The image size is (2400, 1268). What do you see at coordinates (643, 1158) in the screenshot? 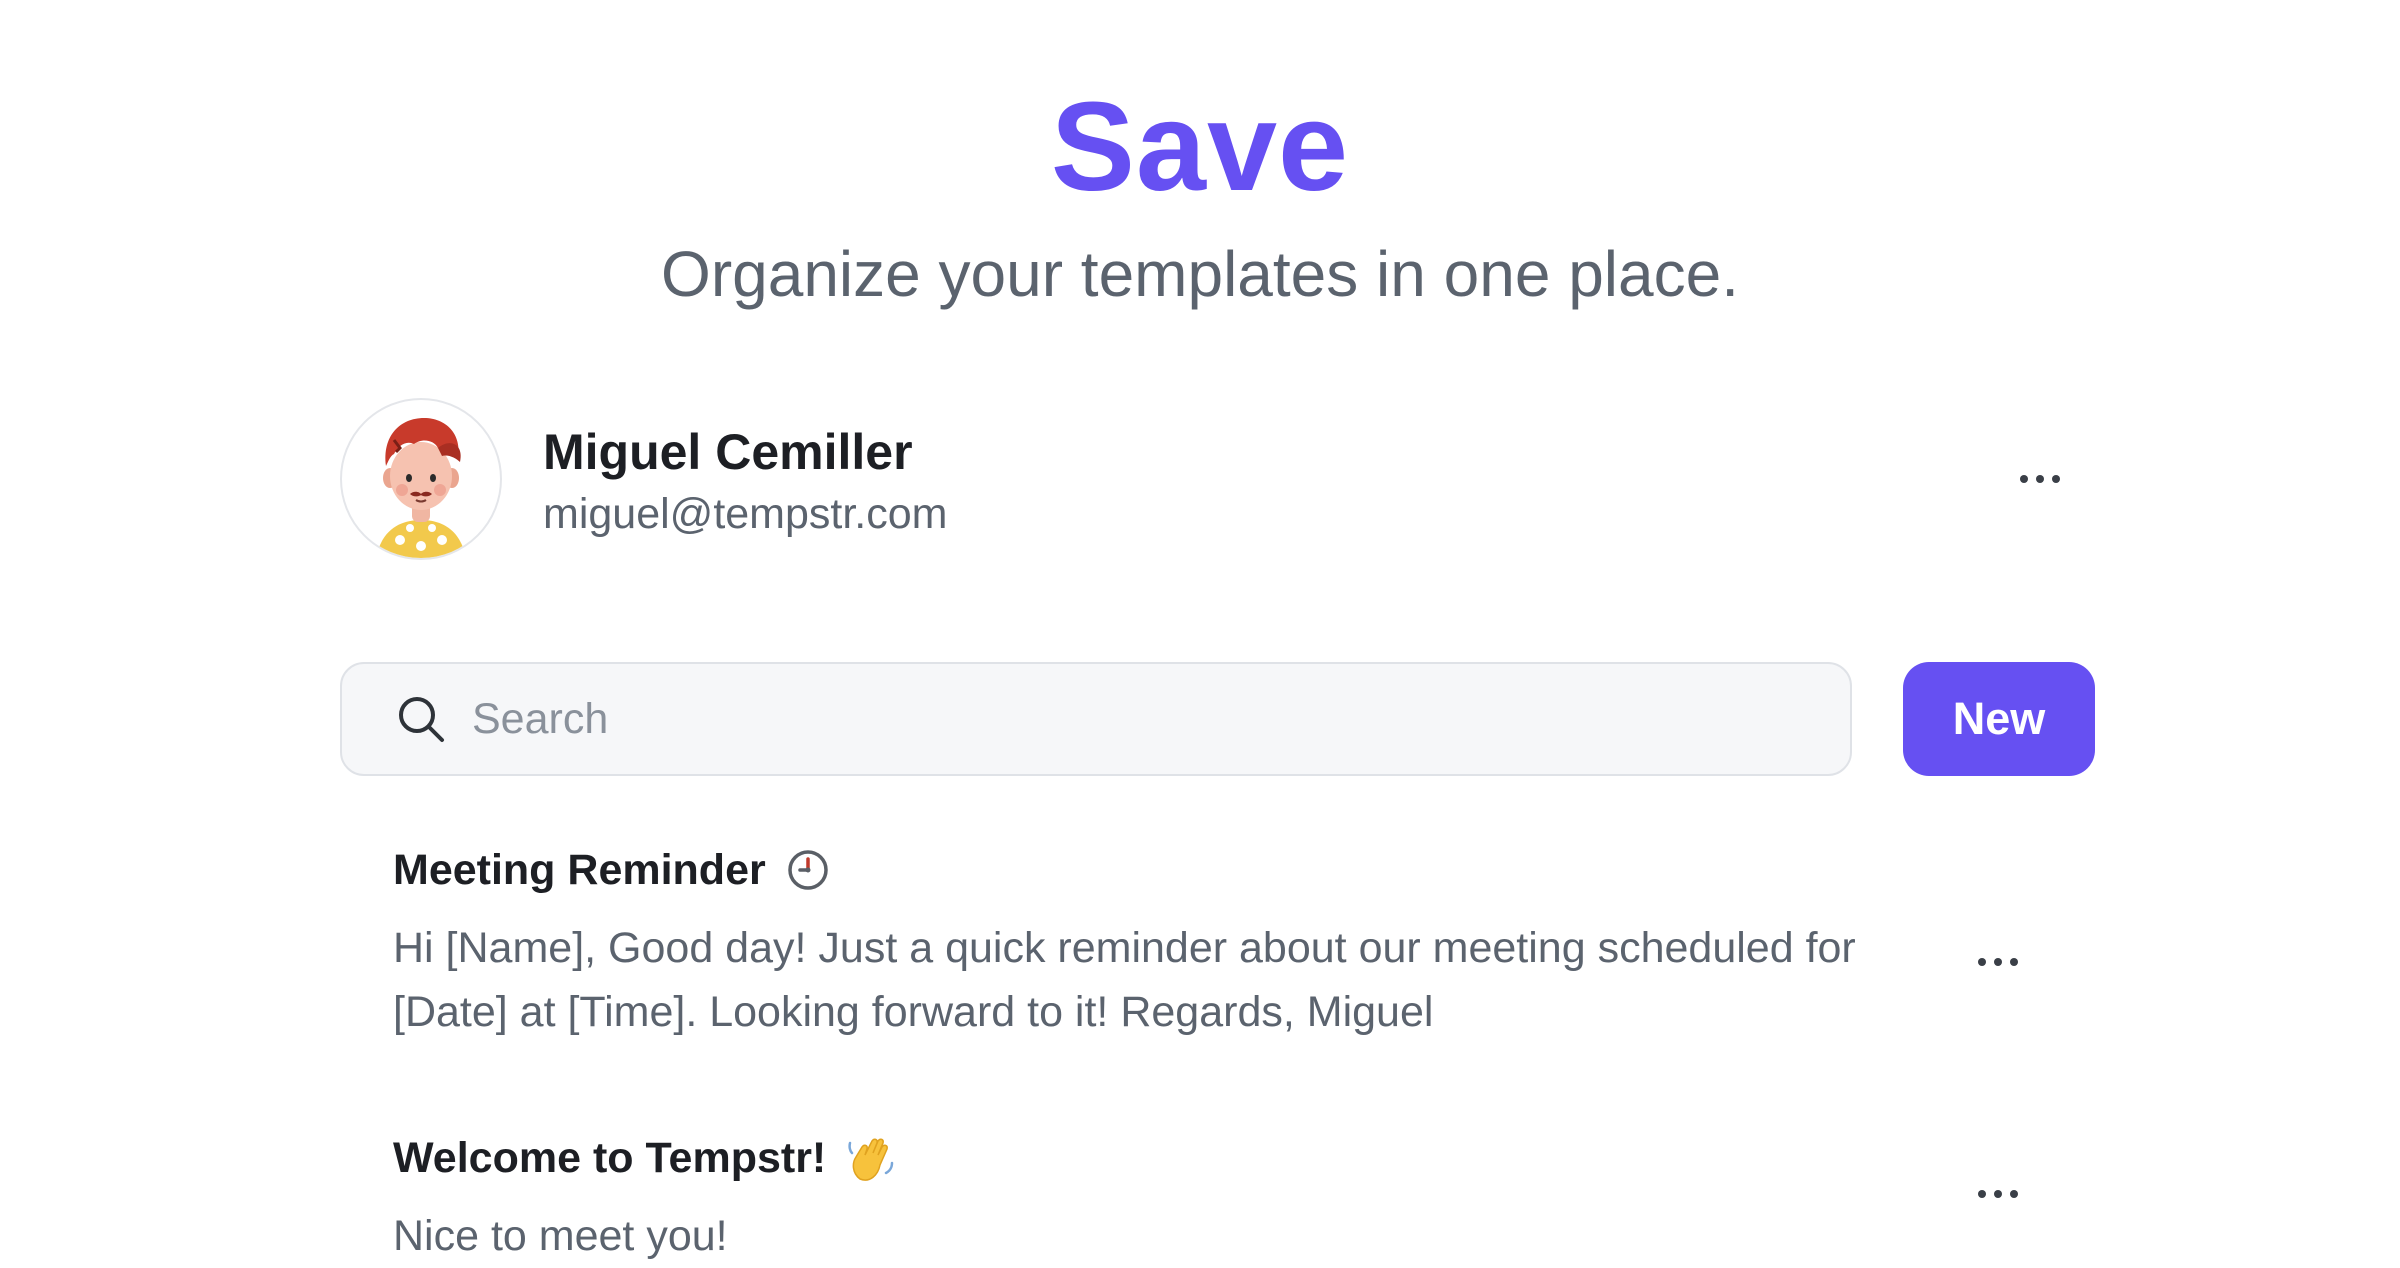
I see `template-title: Welcome to Tempstr!` at bounding box center [643, 1158].